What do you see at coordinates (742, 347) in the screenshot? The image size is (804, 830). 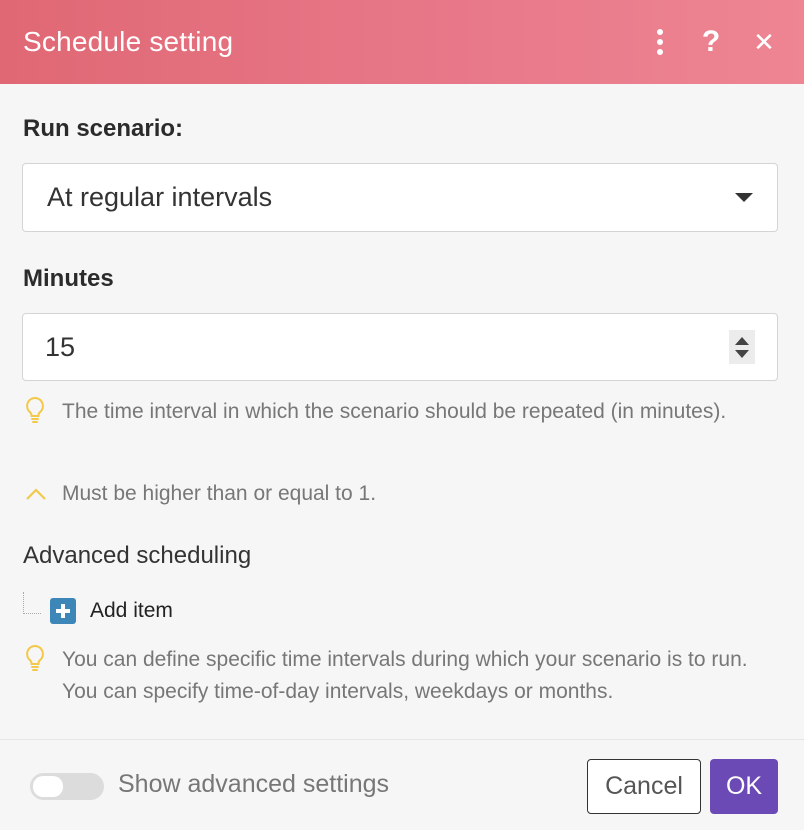 I see `minutes-stepper` at bounding box center [742, 347].